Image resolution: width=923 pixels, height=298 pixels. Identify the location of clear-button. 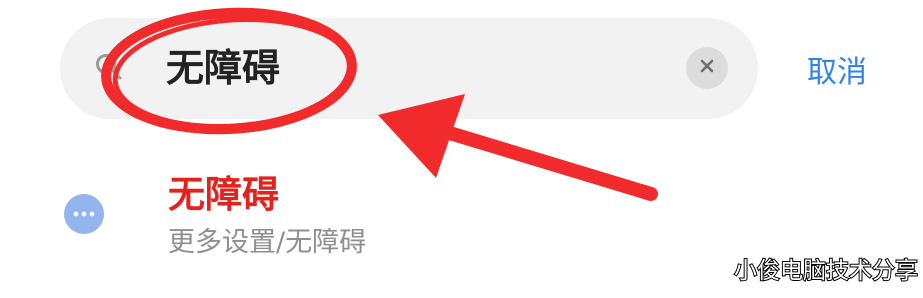
(707, 68).